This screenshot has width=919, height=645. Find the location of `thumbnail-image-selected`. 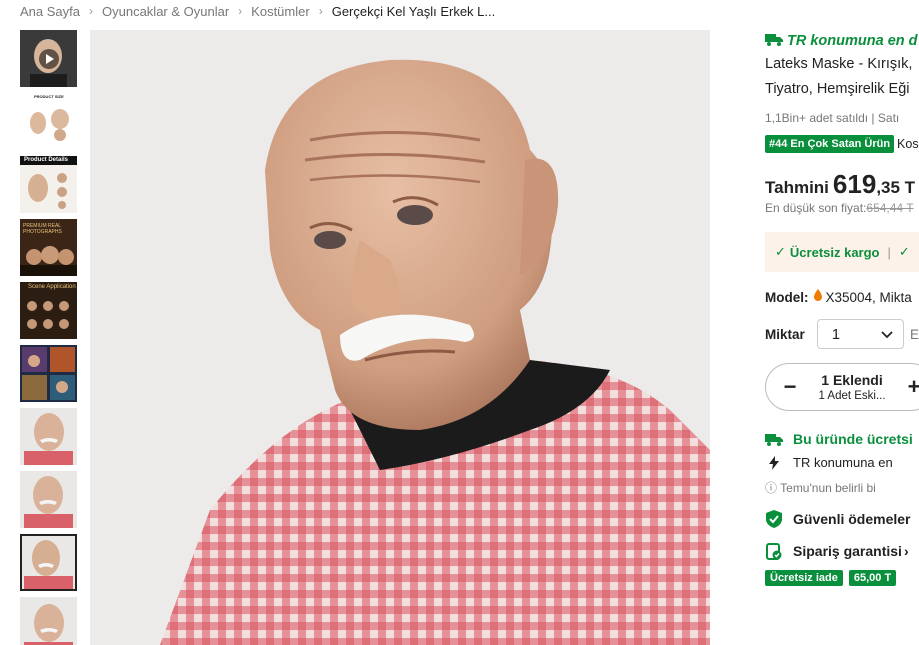

thumbnail-image-selected is located at coordinates (48, 562).